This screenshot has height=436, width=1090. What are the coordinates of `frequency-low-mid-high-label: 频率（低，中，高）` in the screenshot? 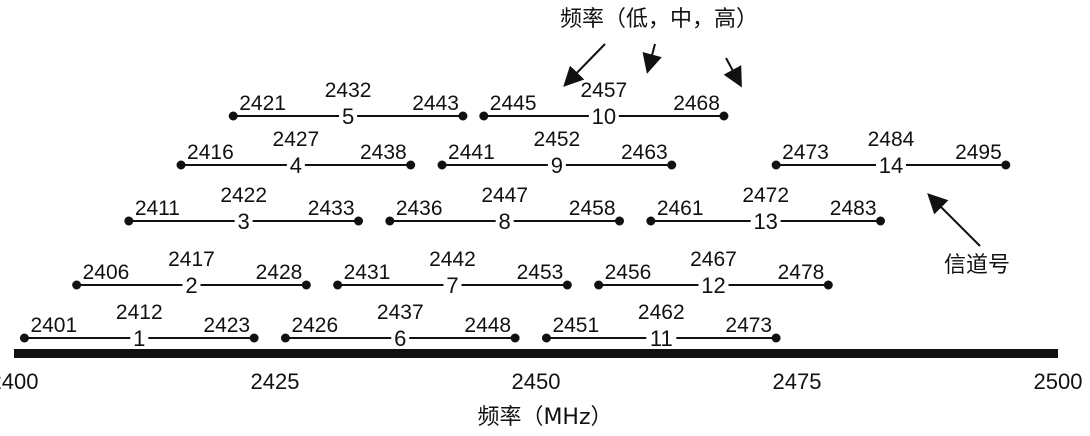 It's located at (659, 19).